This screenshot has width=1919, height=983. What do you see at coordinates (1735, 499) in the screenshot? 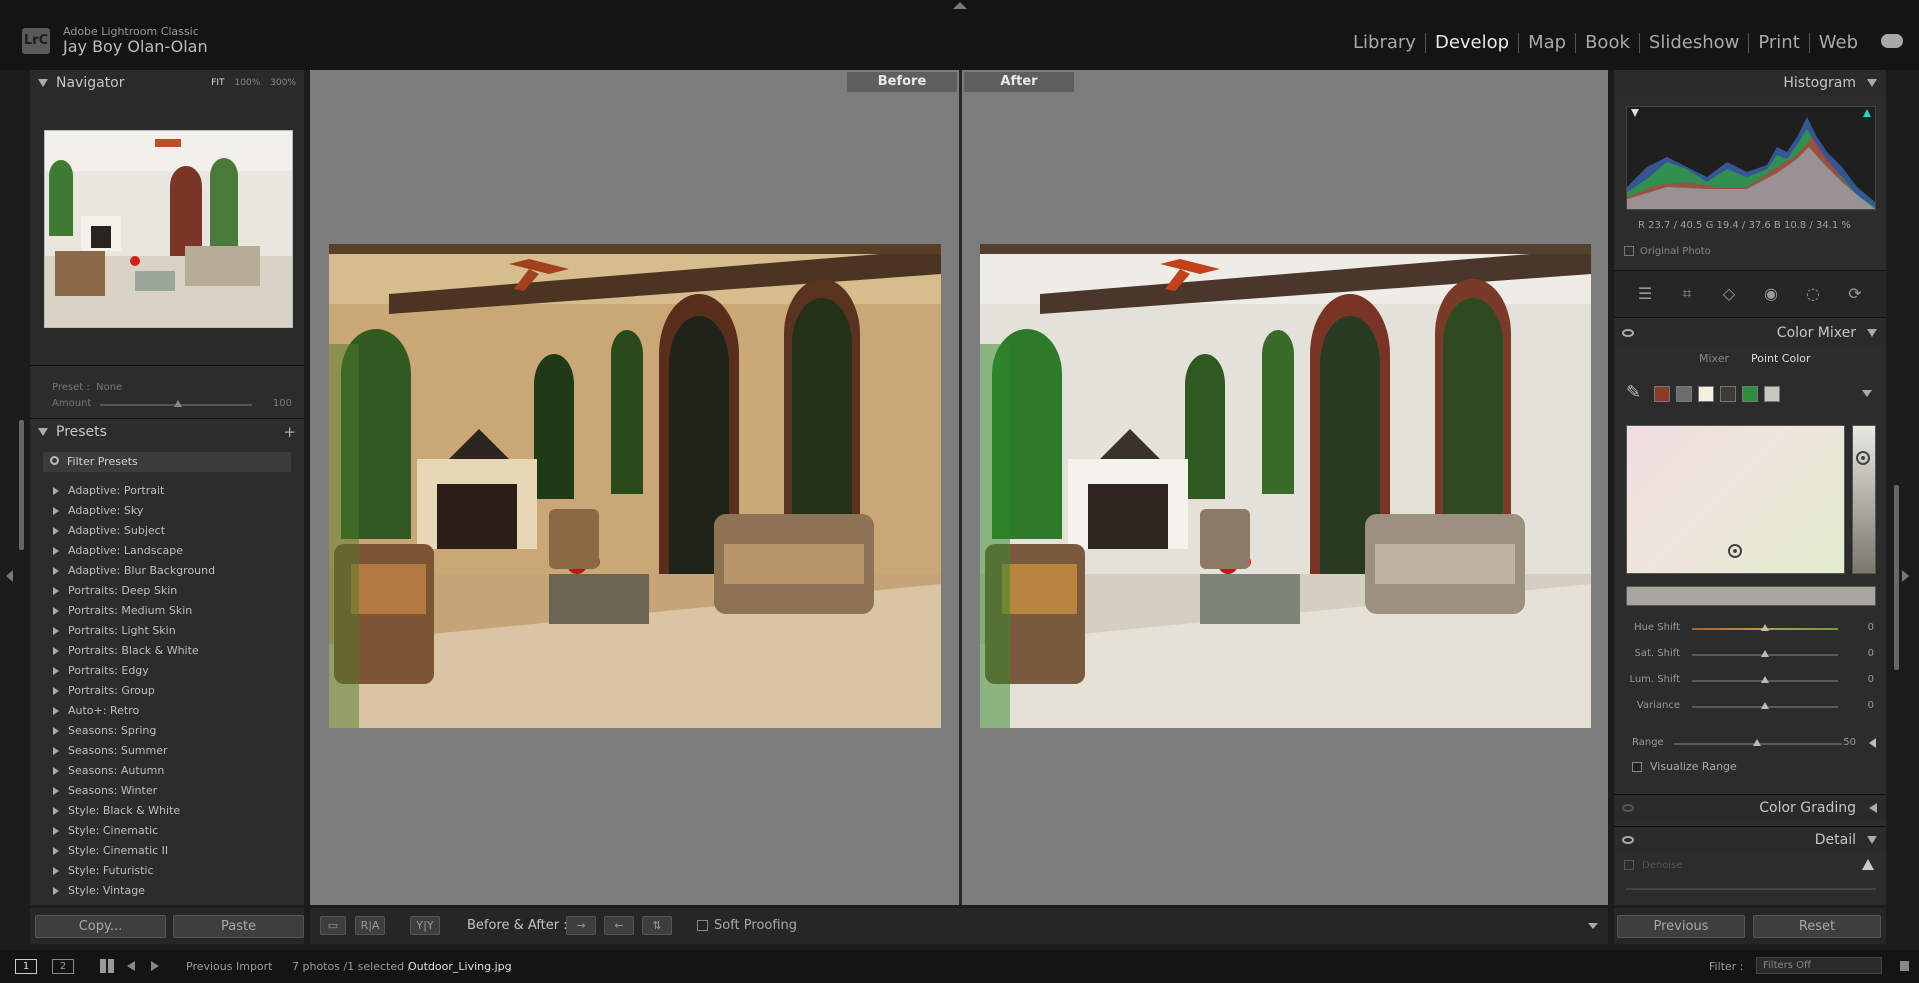
I see `hue-saturation-field` at bounding box center [1735, 499].